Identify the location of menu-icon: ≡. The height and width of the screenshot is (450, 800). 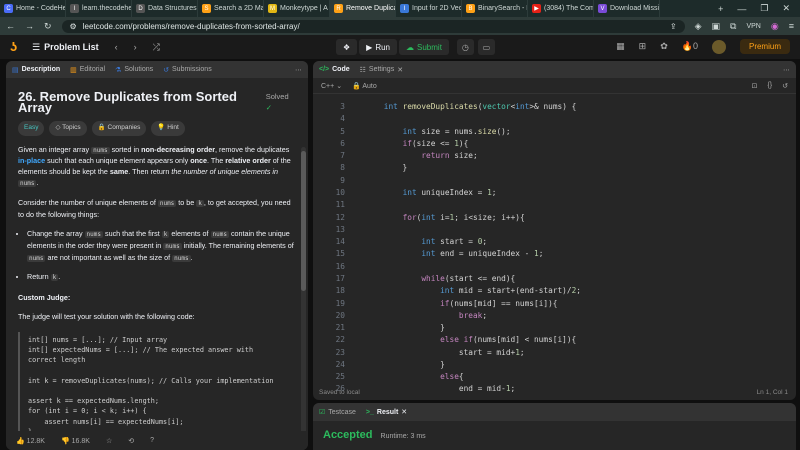
(791, 26).